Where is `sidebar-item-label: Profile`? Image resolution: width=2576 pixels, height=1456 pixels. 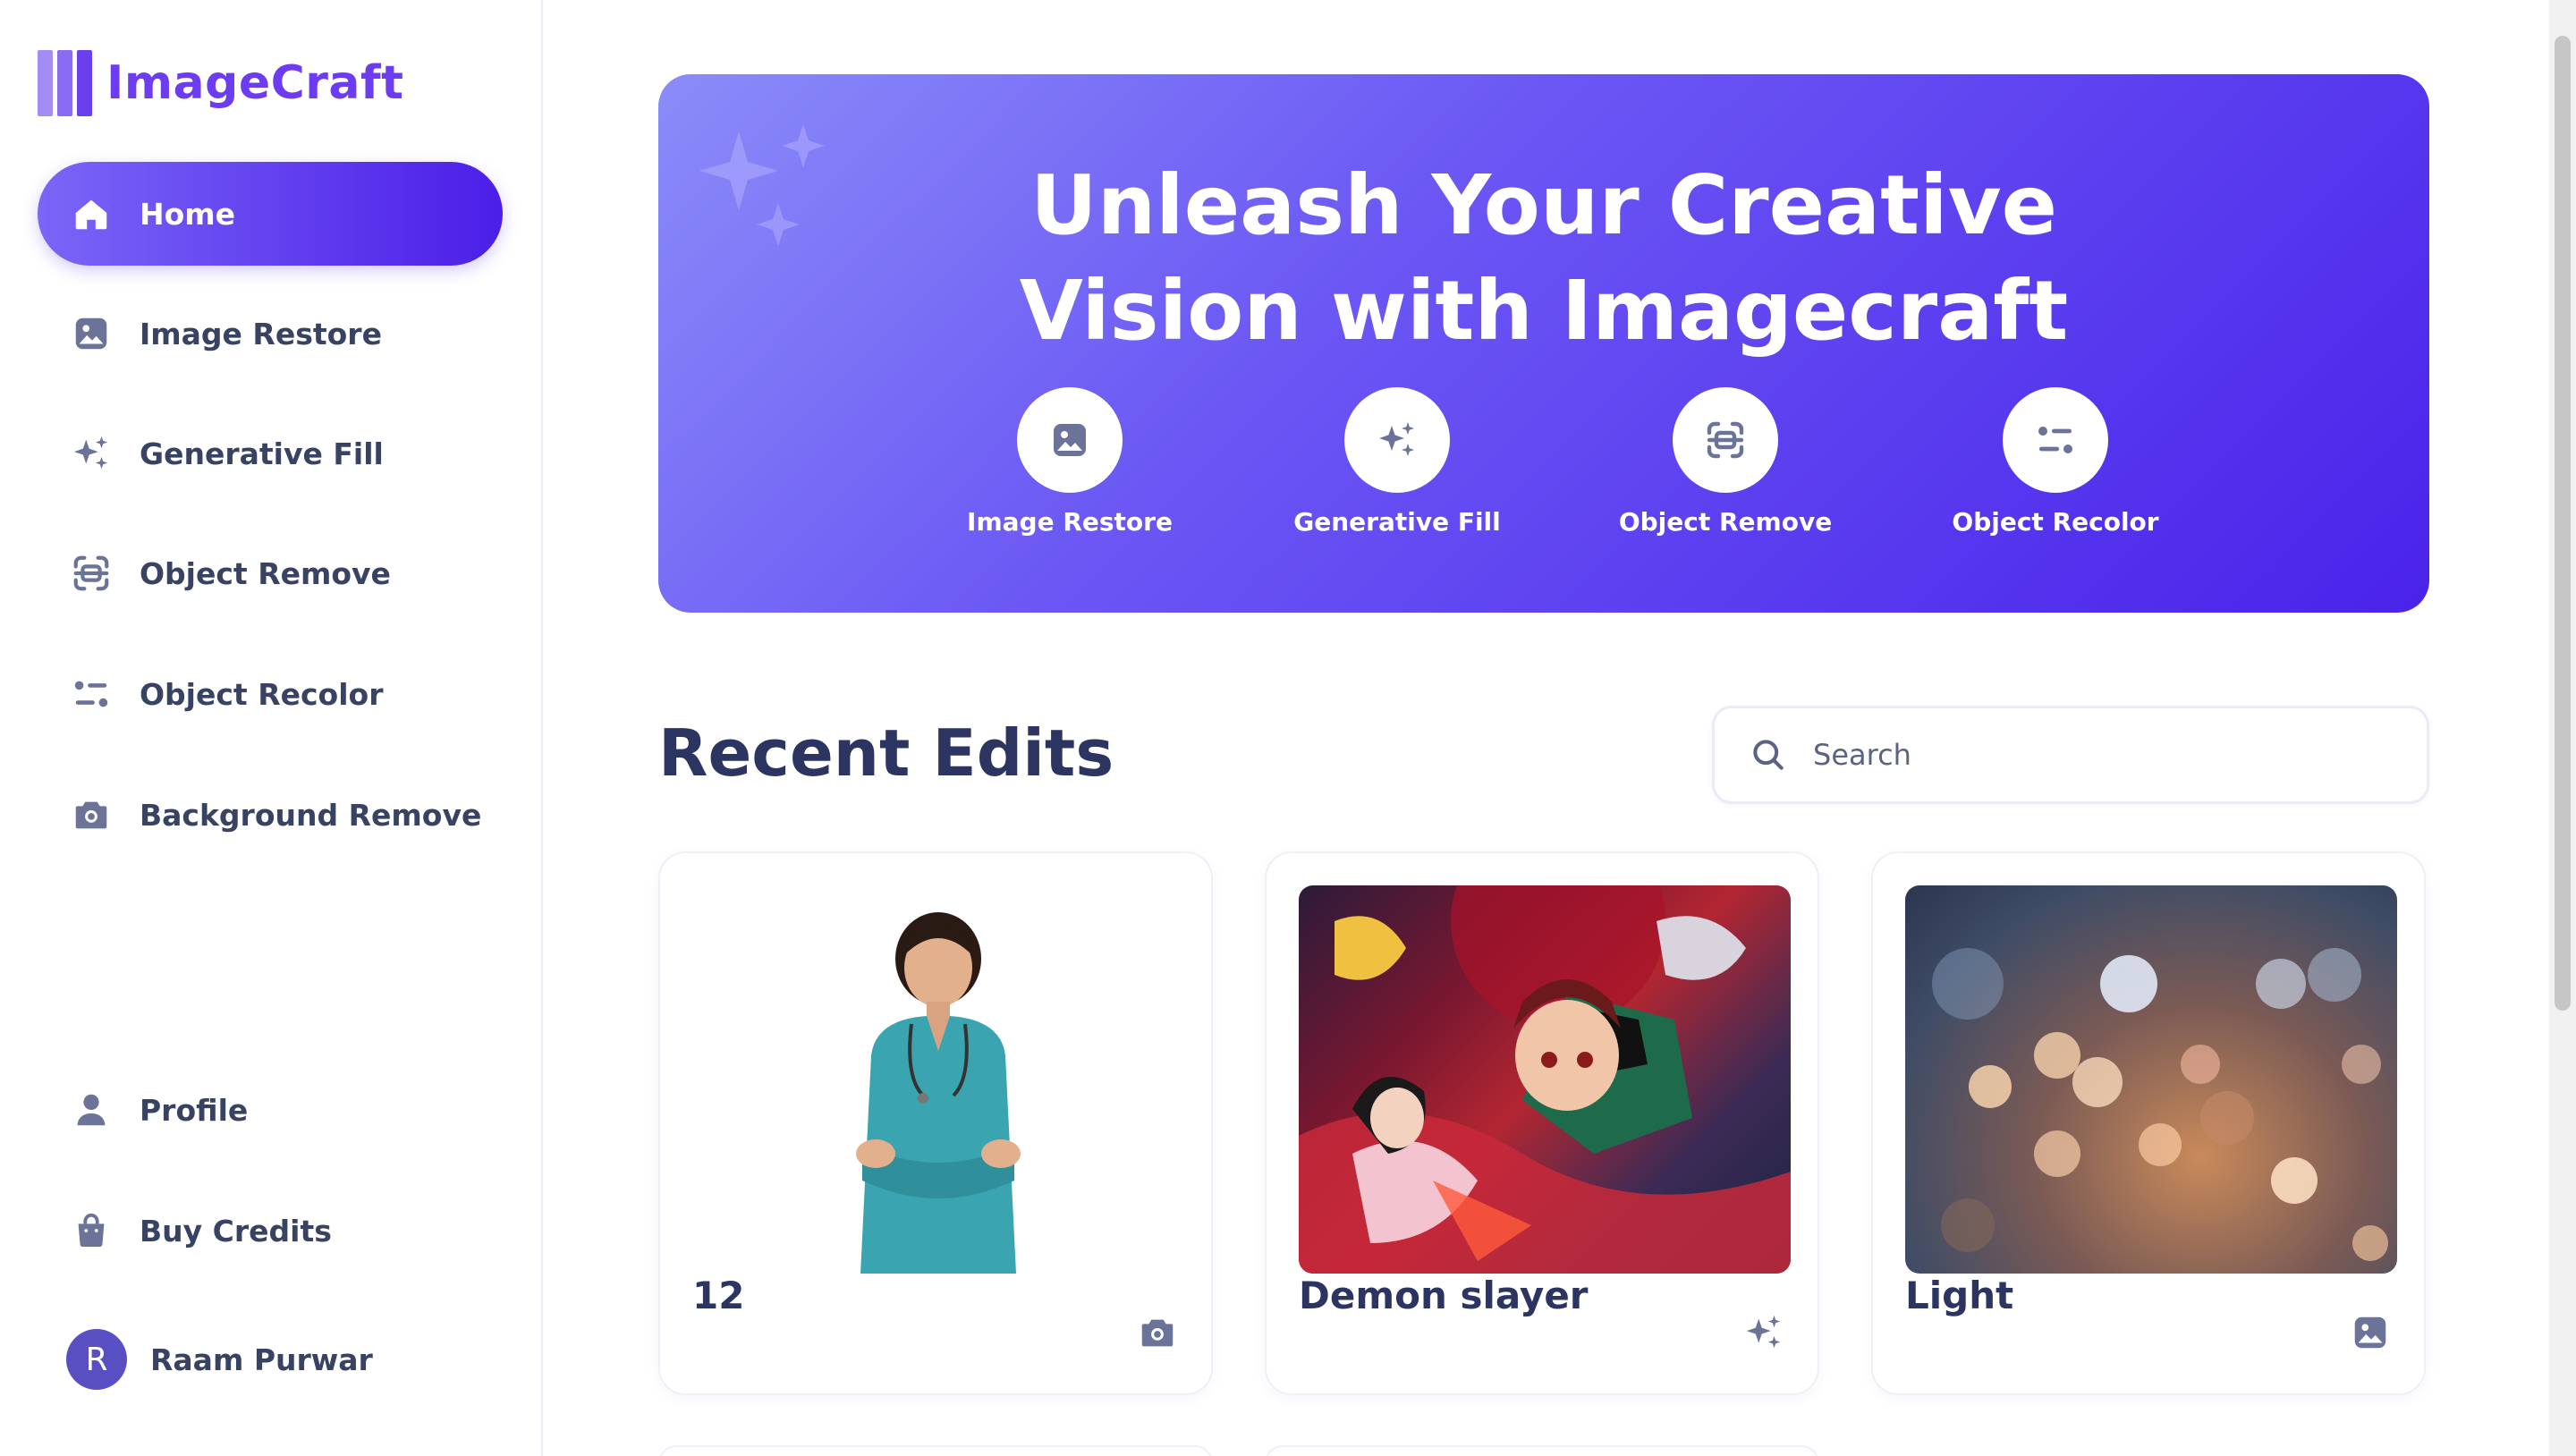 sidebar-item-label: Profile is located at coordinates (194, 1110).